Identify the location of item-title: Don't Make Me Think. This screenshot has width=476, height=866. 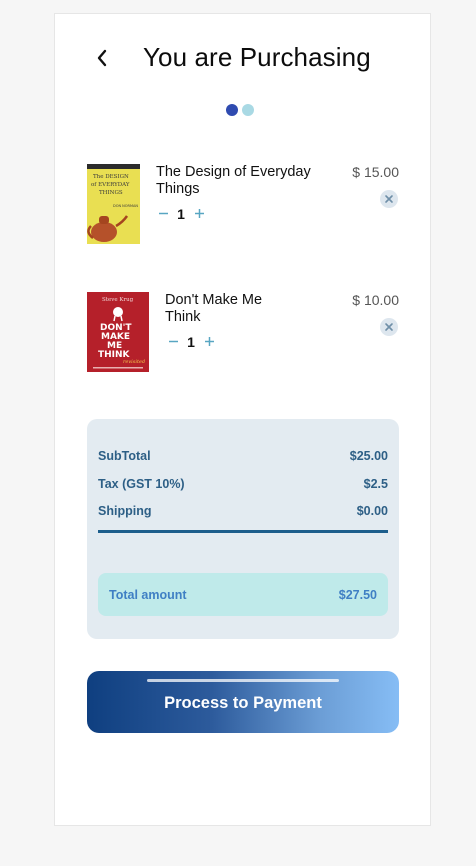
(214, 308).